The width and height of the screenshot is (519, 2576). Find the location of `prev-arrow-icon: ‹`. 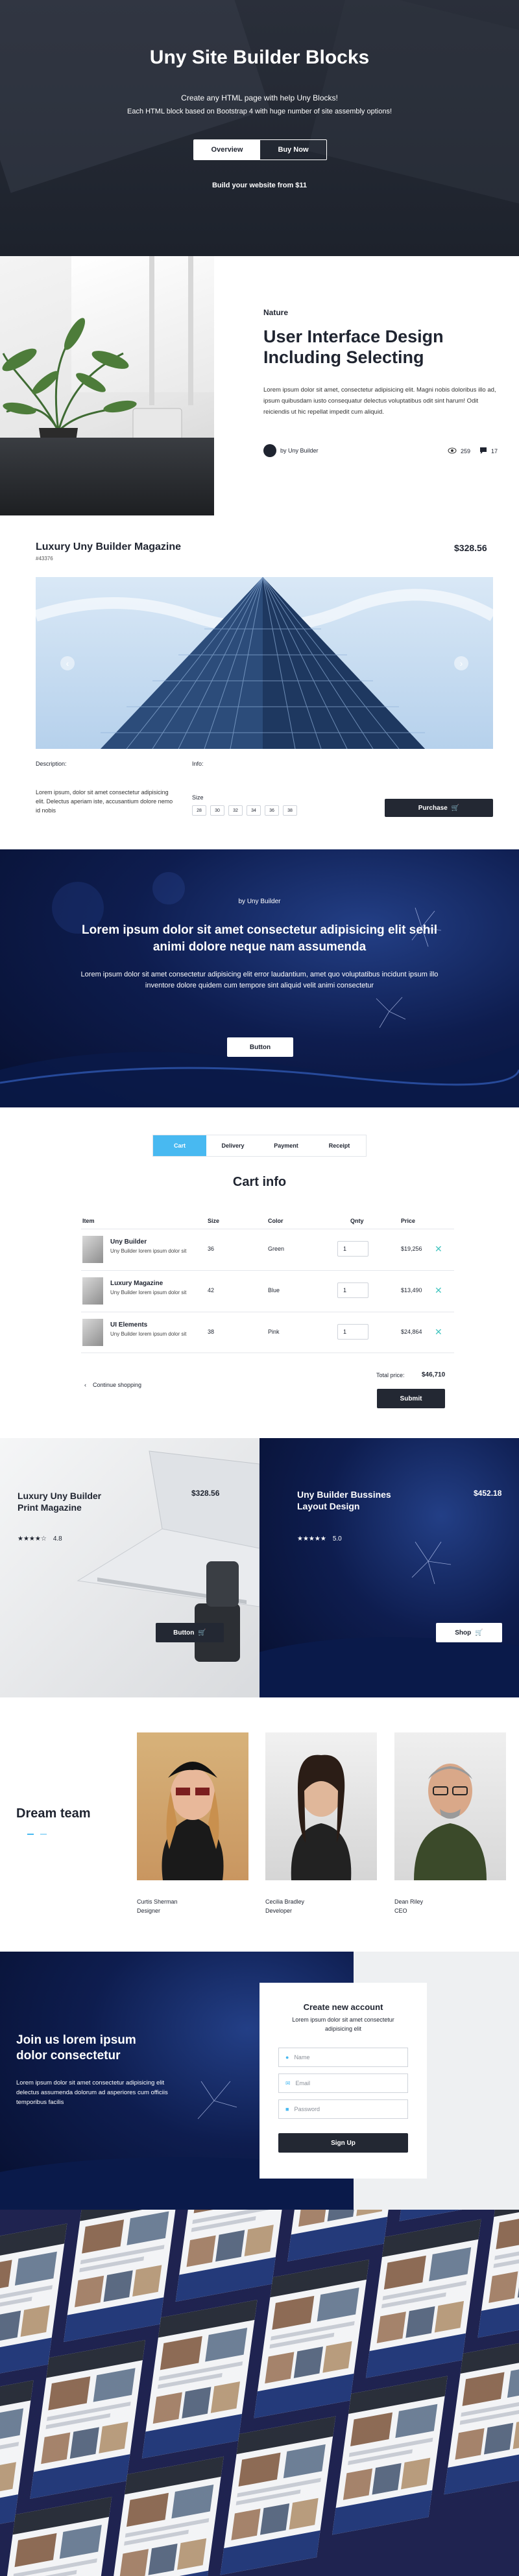

prev-arrow-icon: ‹ is located at coordinates (68, 663).